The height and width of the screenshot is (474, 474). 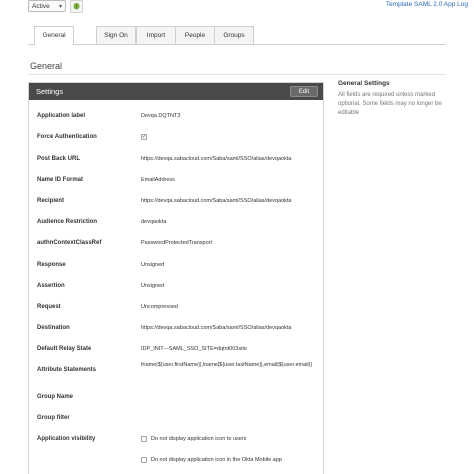 What do you see at coordinates (195, 35) in the screenshot?
I see `tab-people: People` at bounding box center [195, 35].